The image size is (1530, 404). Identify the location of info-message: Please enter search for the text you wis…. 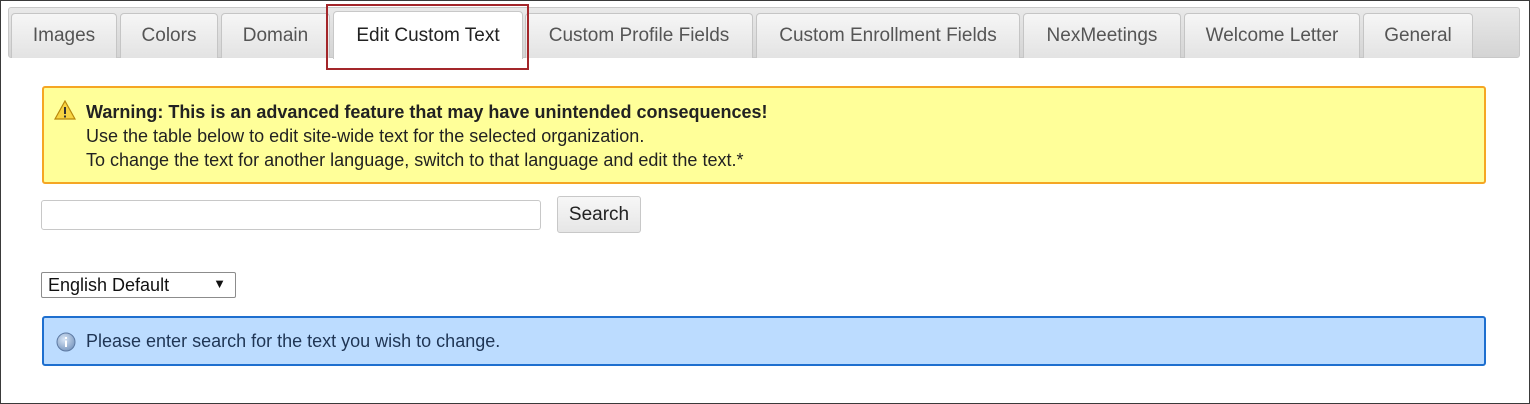
(293, 341).